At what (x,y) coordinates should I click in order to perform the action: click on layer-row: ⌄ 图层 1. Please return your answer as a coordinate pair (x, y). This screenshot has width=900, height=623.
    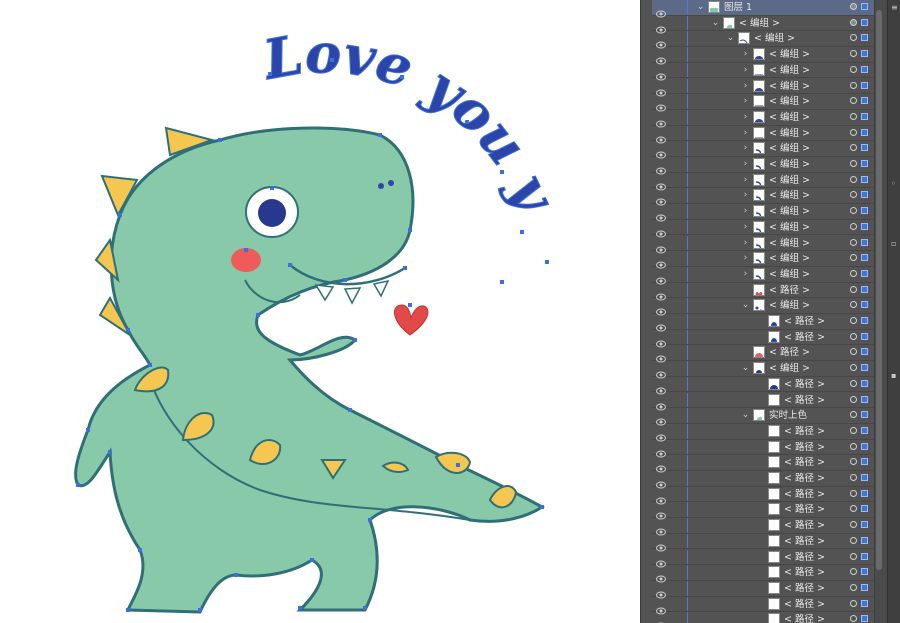
    Looking at the image, I should click on (763, 9).